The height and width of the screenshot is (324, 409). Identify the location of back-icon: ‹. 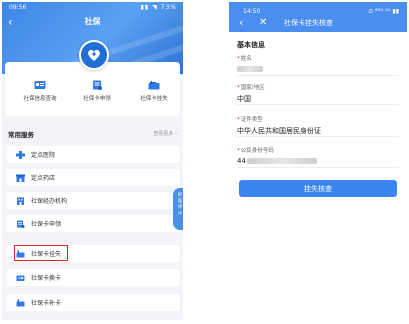
(241, 23).